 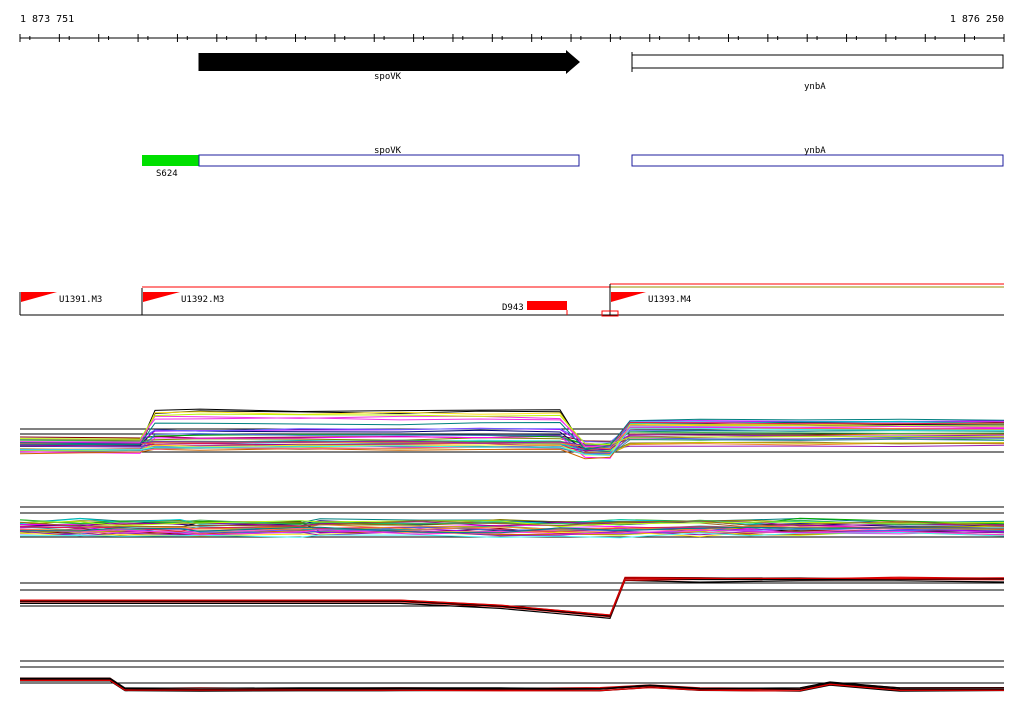 I want to click on tu-u1392: U1392.M3, so click(x=182, y=301).